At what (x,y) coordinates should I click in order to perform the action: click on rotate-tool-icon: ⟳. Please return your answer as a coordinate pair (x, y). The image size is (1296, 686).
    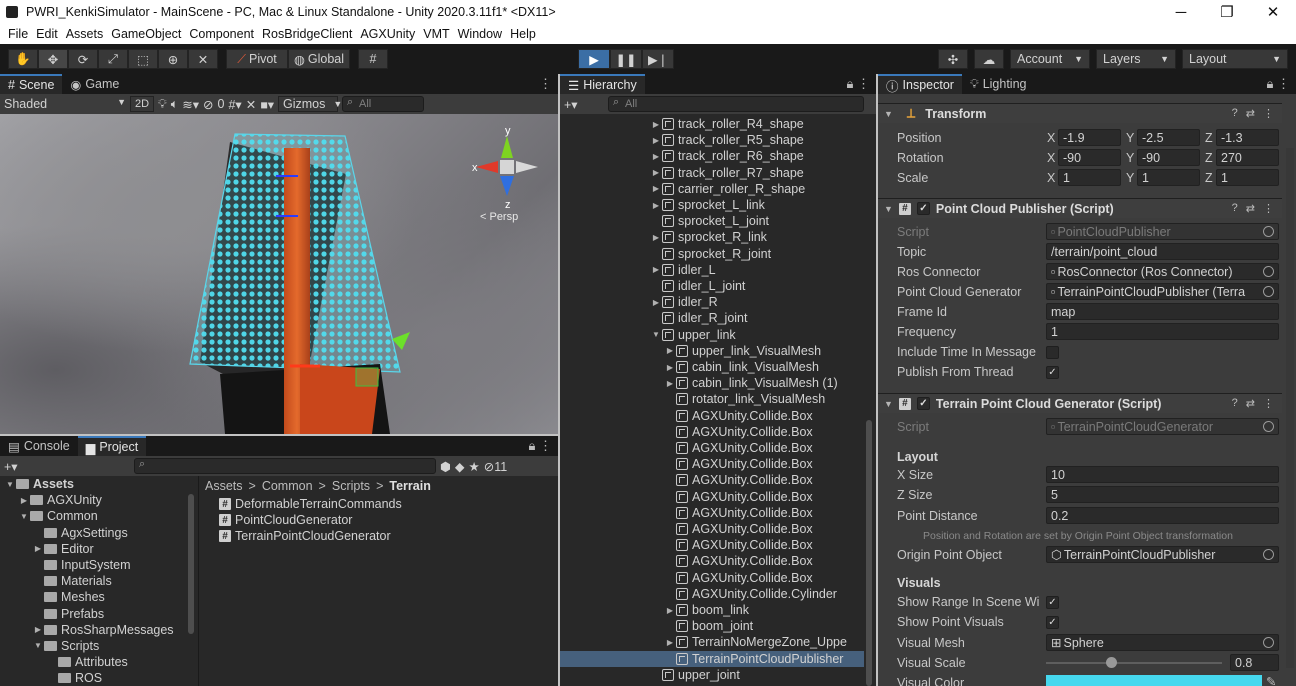
    Looking at the image, I should click on (83, 59).